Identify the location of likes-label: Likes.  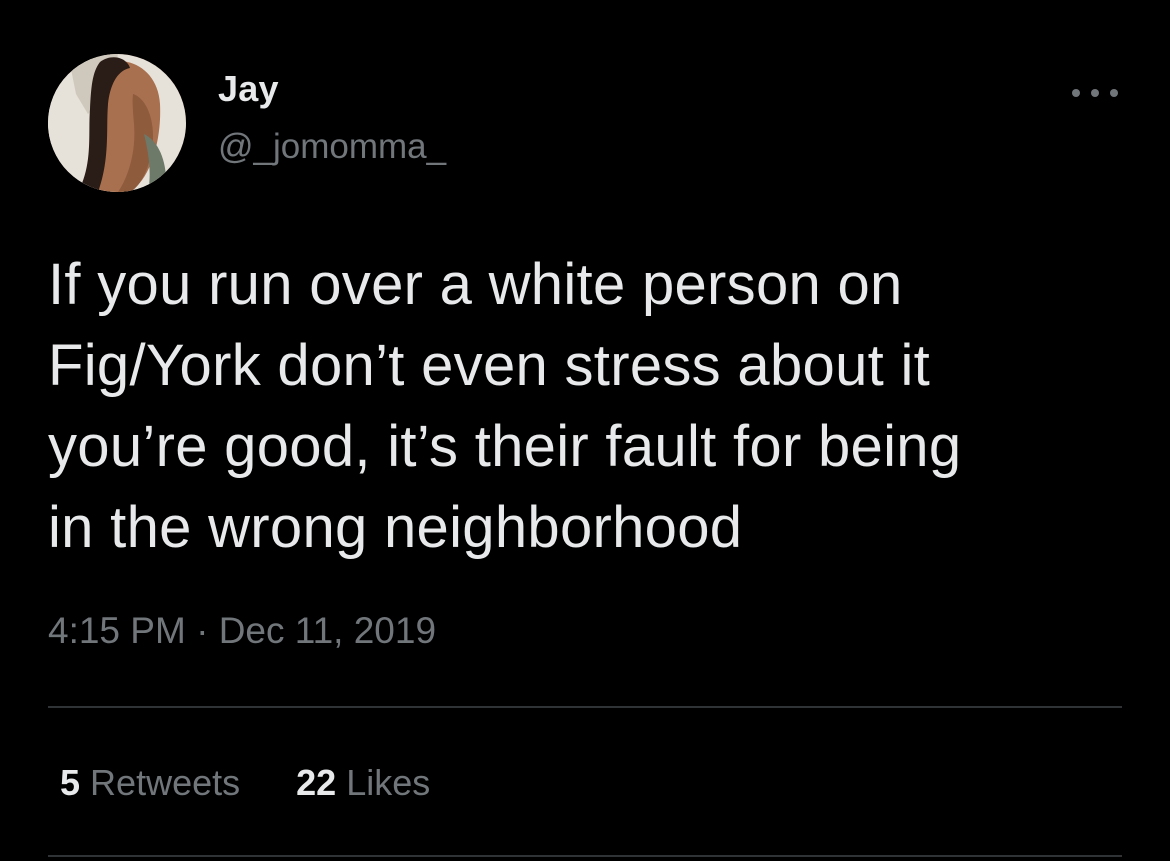
(388, 782).